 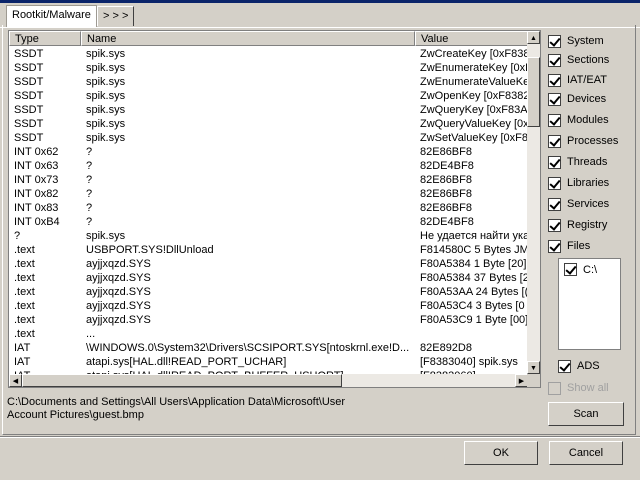 What do you see at coordinates (589, 304) in the screenshot?
I see `drive-list: C:\` at bounding box center [589, 304].